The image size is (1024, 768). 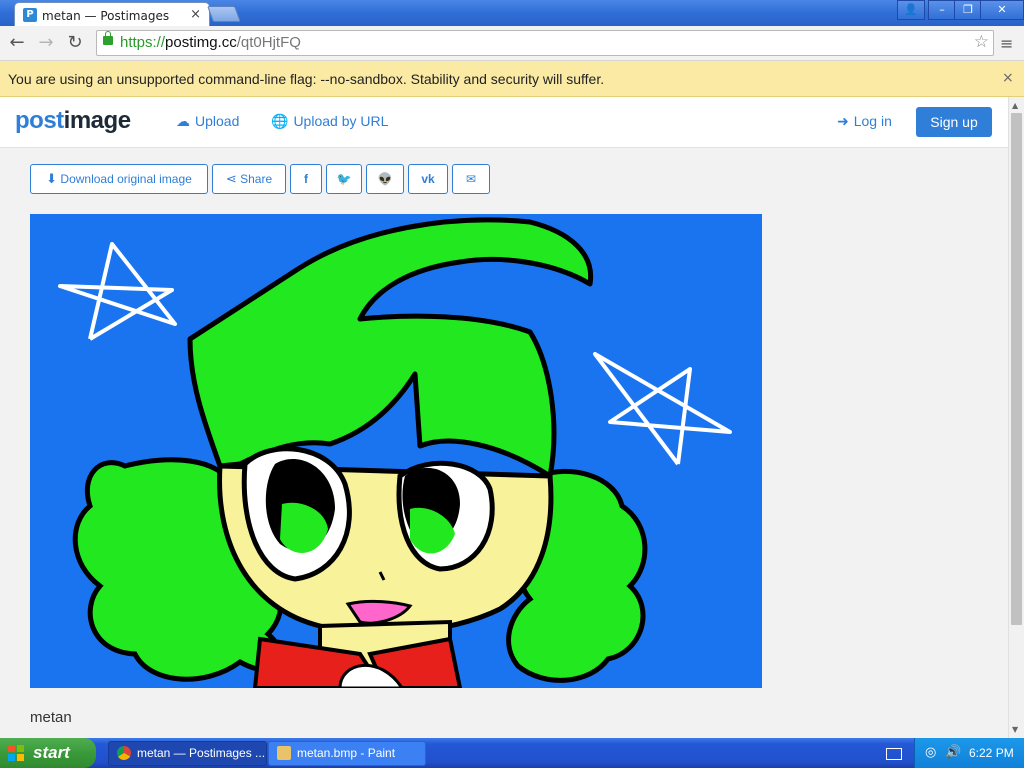 I want to click on windows-flag-icon, so click(x=16, y=753).